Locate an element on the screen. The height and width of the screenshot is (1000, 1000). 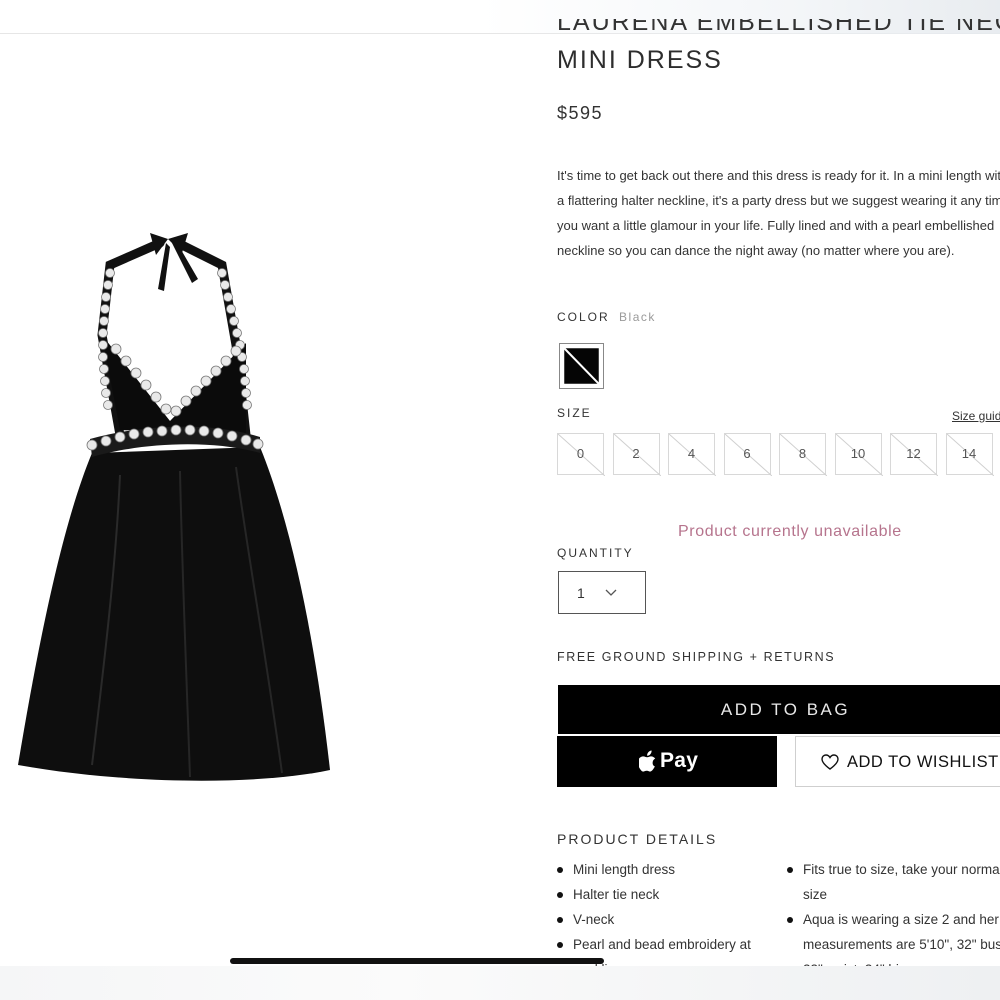
quantity-label: QUANTITY is located at coordinates (595, 553).